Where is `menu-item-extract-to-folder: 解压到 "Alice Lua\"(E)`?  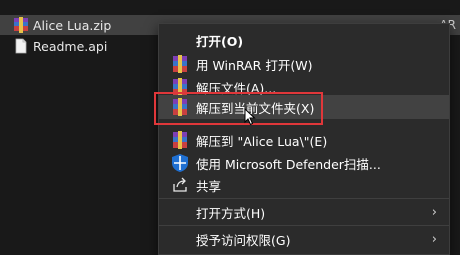 menu-item-extract-to-folder: 解压到 "Alice Lua\"(E) is located at coordinates (304, 140).